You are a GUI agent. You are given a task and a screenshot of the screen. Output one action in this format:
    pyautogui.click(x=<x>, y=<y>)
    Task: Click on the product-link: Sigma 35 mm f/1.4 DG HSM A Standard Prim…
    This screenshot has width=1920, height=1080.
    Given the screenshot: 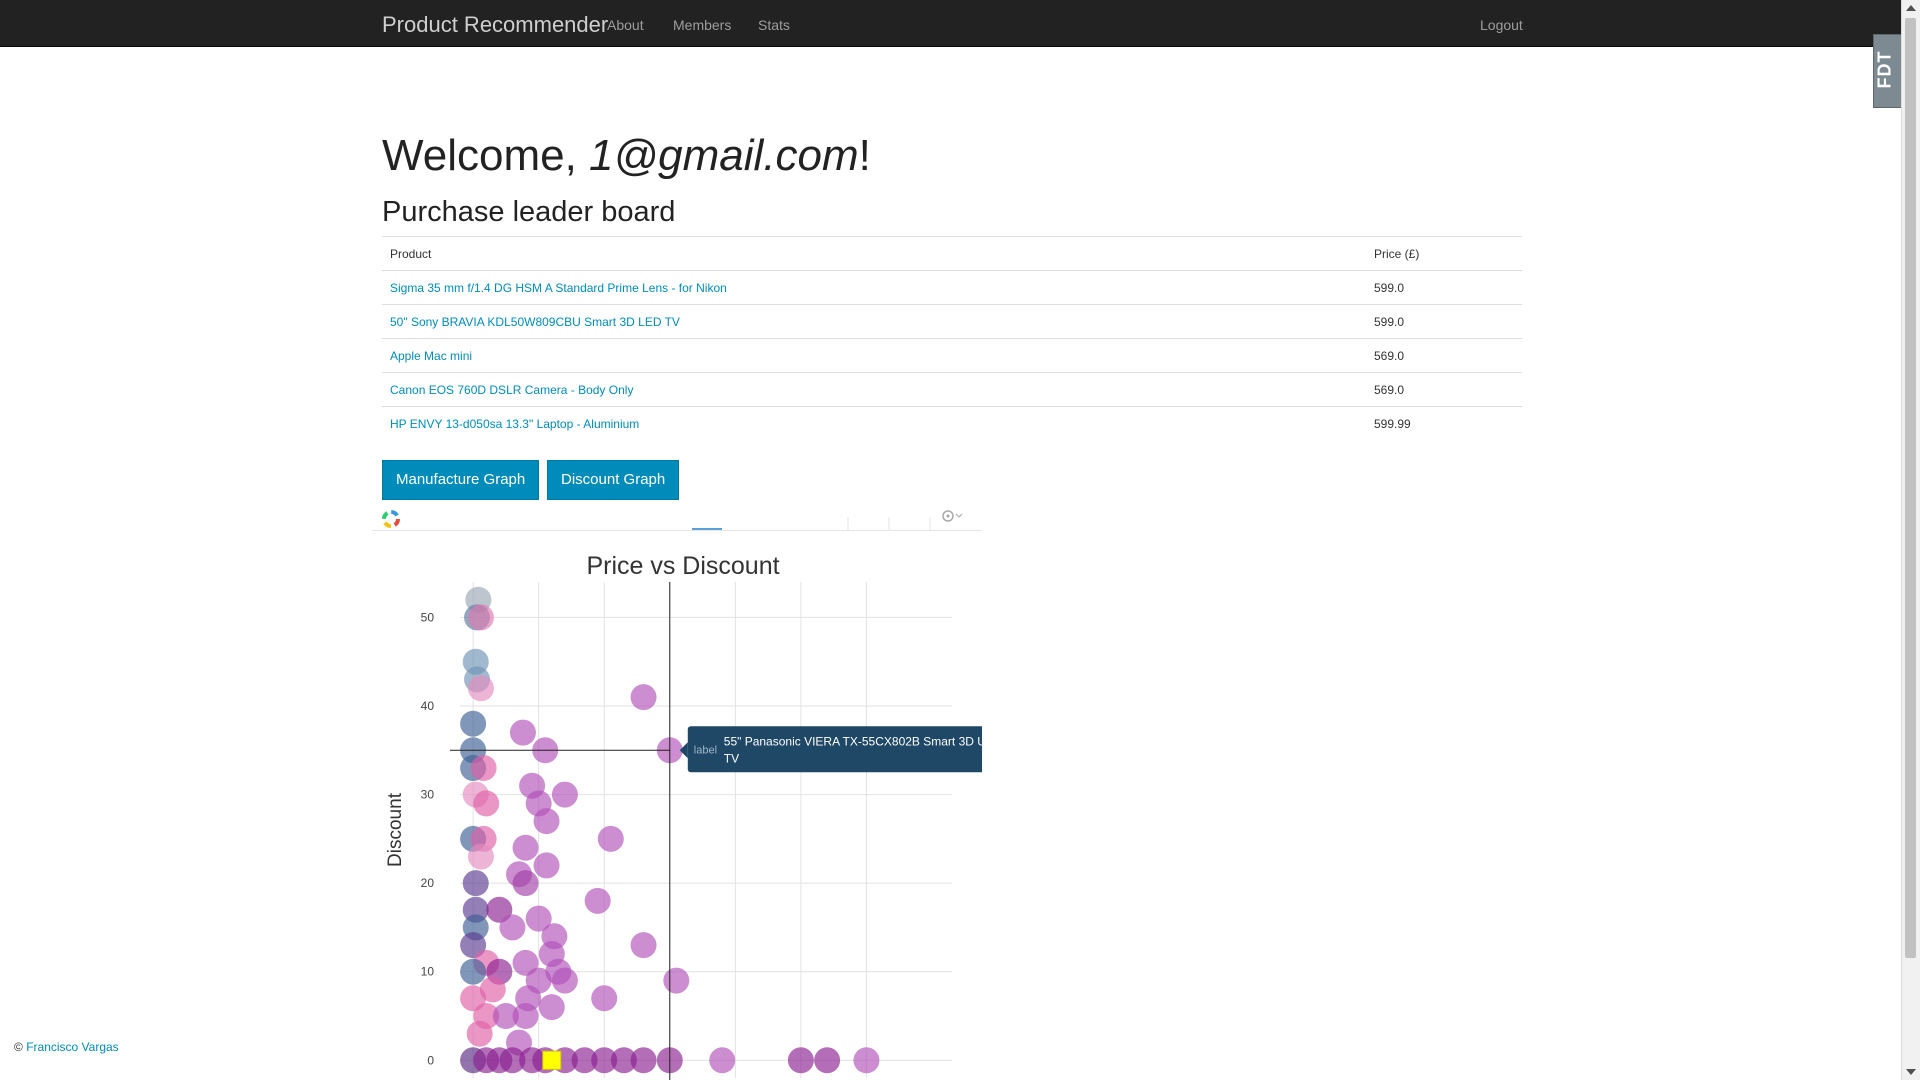 What is the action you would take?
    pyautogui.click(x=558, y=288)
    